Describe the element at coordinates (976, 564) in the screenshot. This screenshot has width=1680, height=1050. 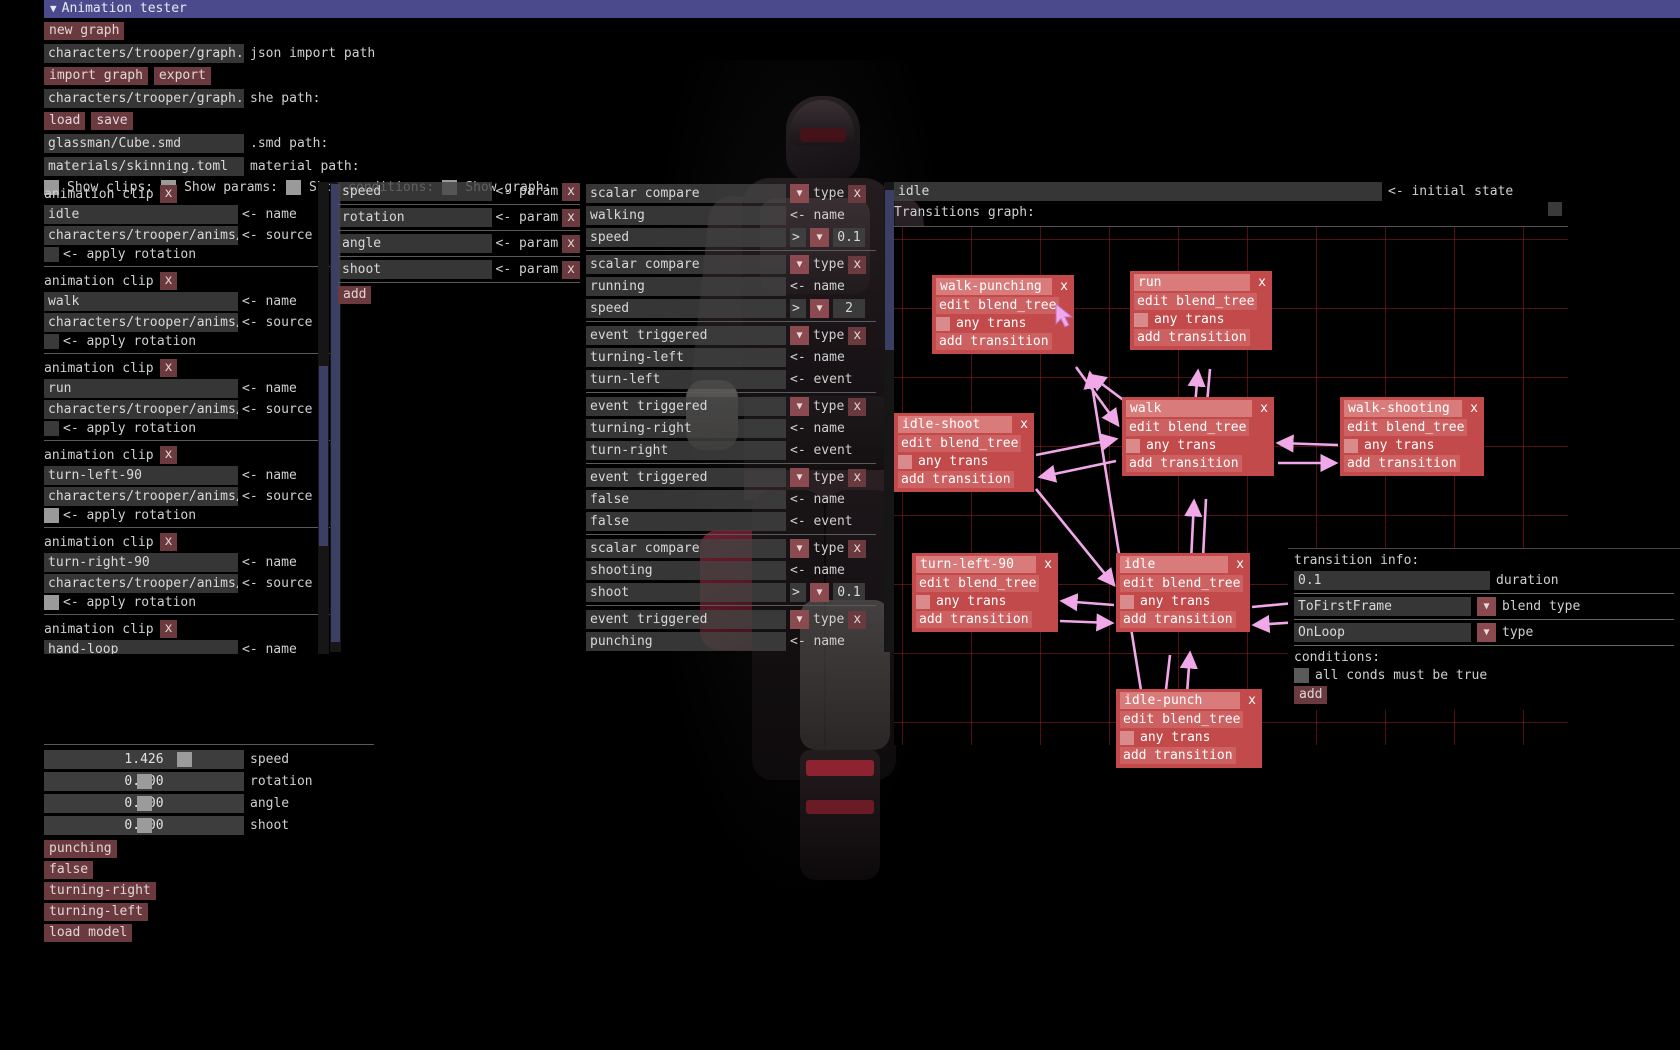
I see `node-name-input: turn-left-90` at that location.